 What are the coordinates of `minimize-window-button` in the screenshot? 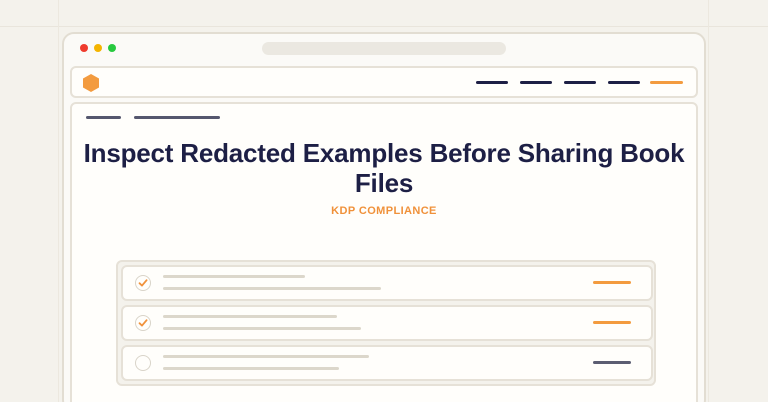 It's located at (98, 48).